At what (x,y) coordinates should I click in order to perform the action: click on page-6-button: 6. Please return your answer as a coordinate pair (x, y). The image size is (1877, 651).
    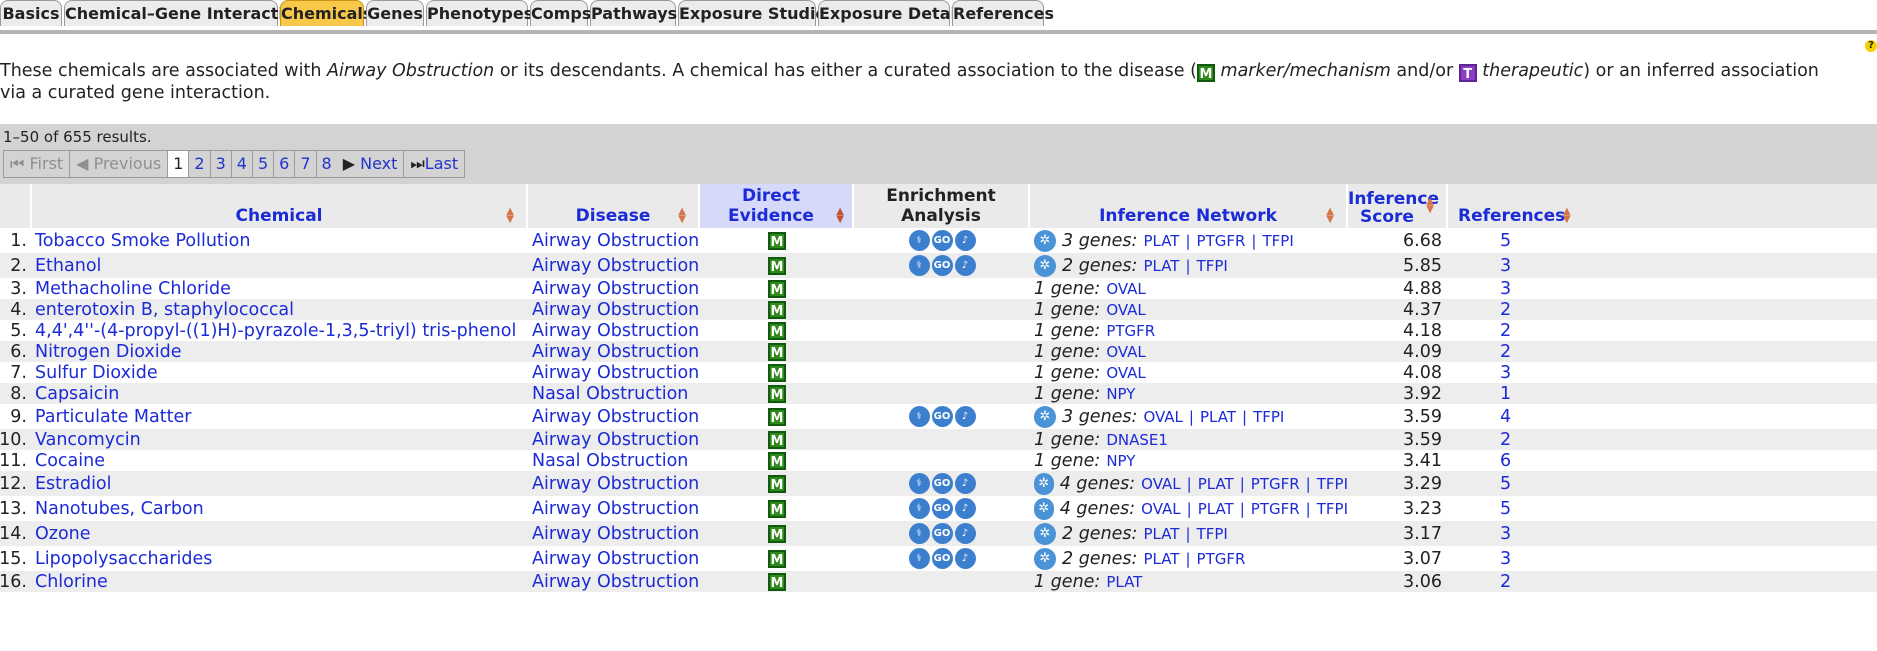
    Looking at the image, I should click on (285, 164).